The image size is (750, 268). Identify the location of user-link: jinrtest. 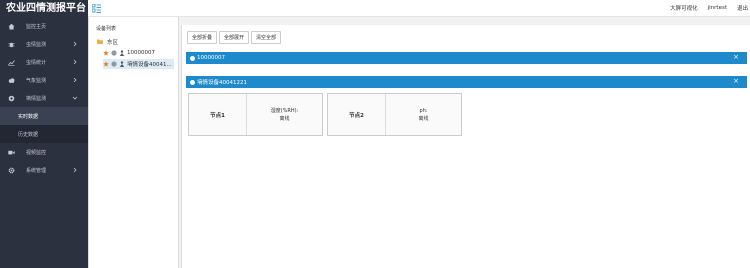
(717, 8).